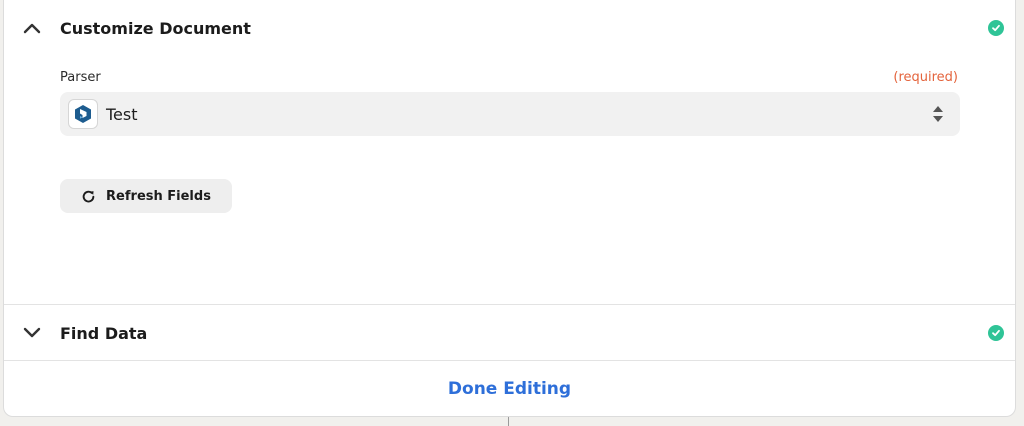 The image size is (1024, 426). What do you see at coordinates (122, 114) in the screenshot?
I see `parser-selected-value: Test` at bounding box center [122, 114].